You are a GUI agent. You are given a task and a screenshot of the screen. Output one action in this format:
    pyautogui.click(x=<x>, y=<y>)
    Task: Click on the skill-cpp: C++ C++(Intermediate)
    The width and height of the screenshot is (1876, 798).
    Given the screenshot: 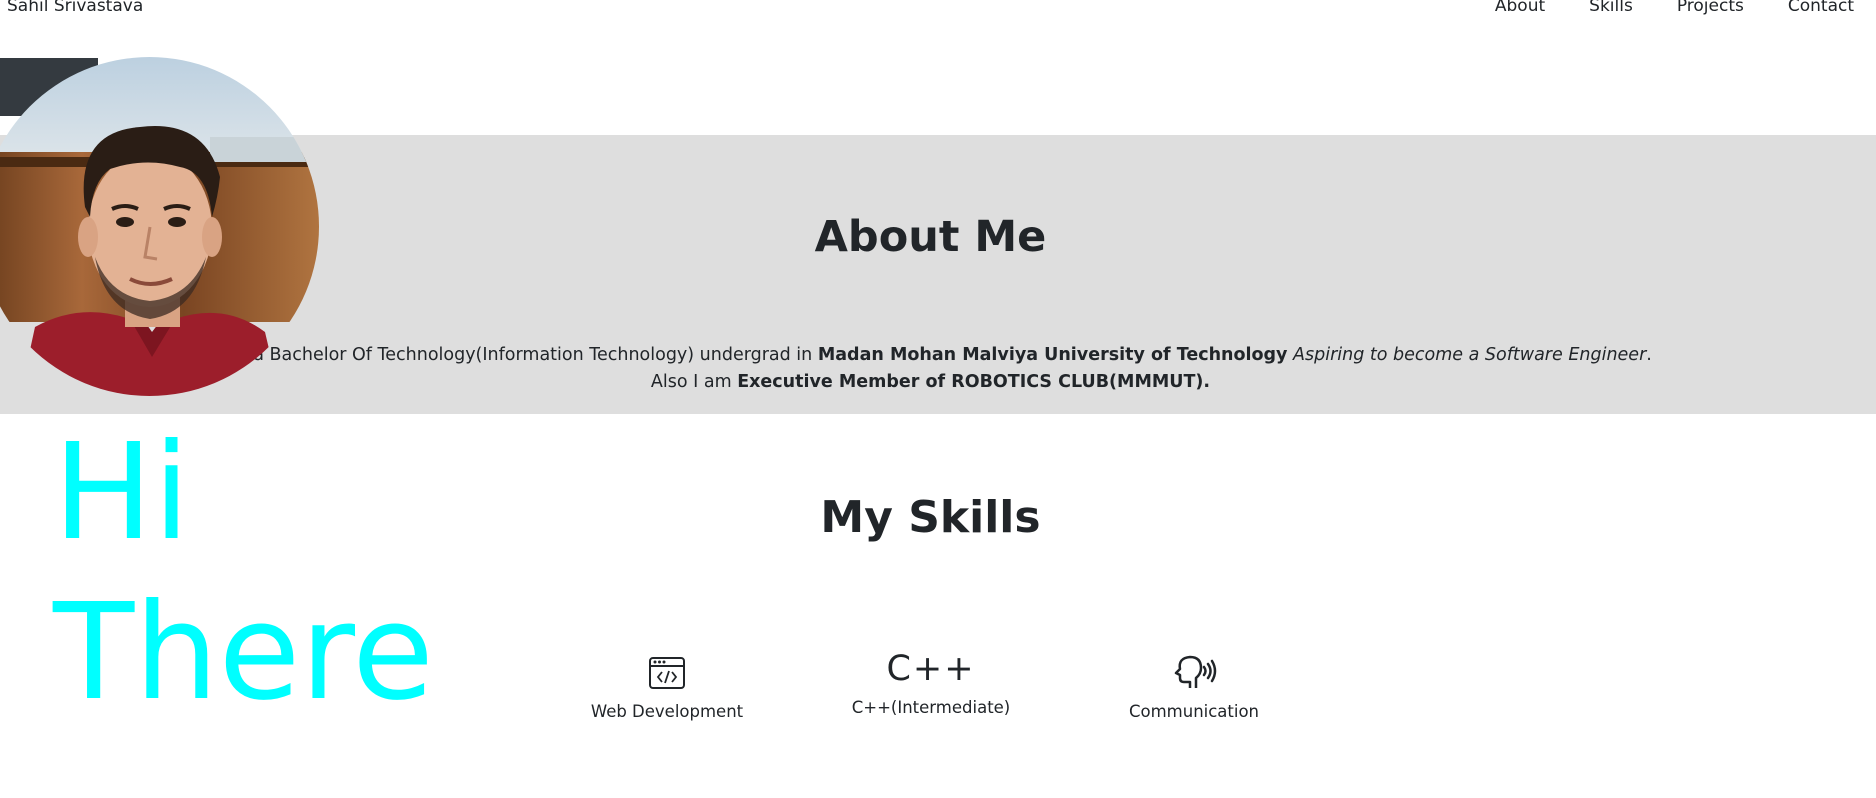 What is the action you would take?
    pyautogui.click(x=931, y=681)
    